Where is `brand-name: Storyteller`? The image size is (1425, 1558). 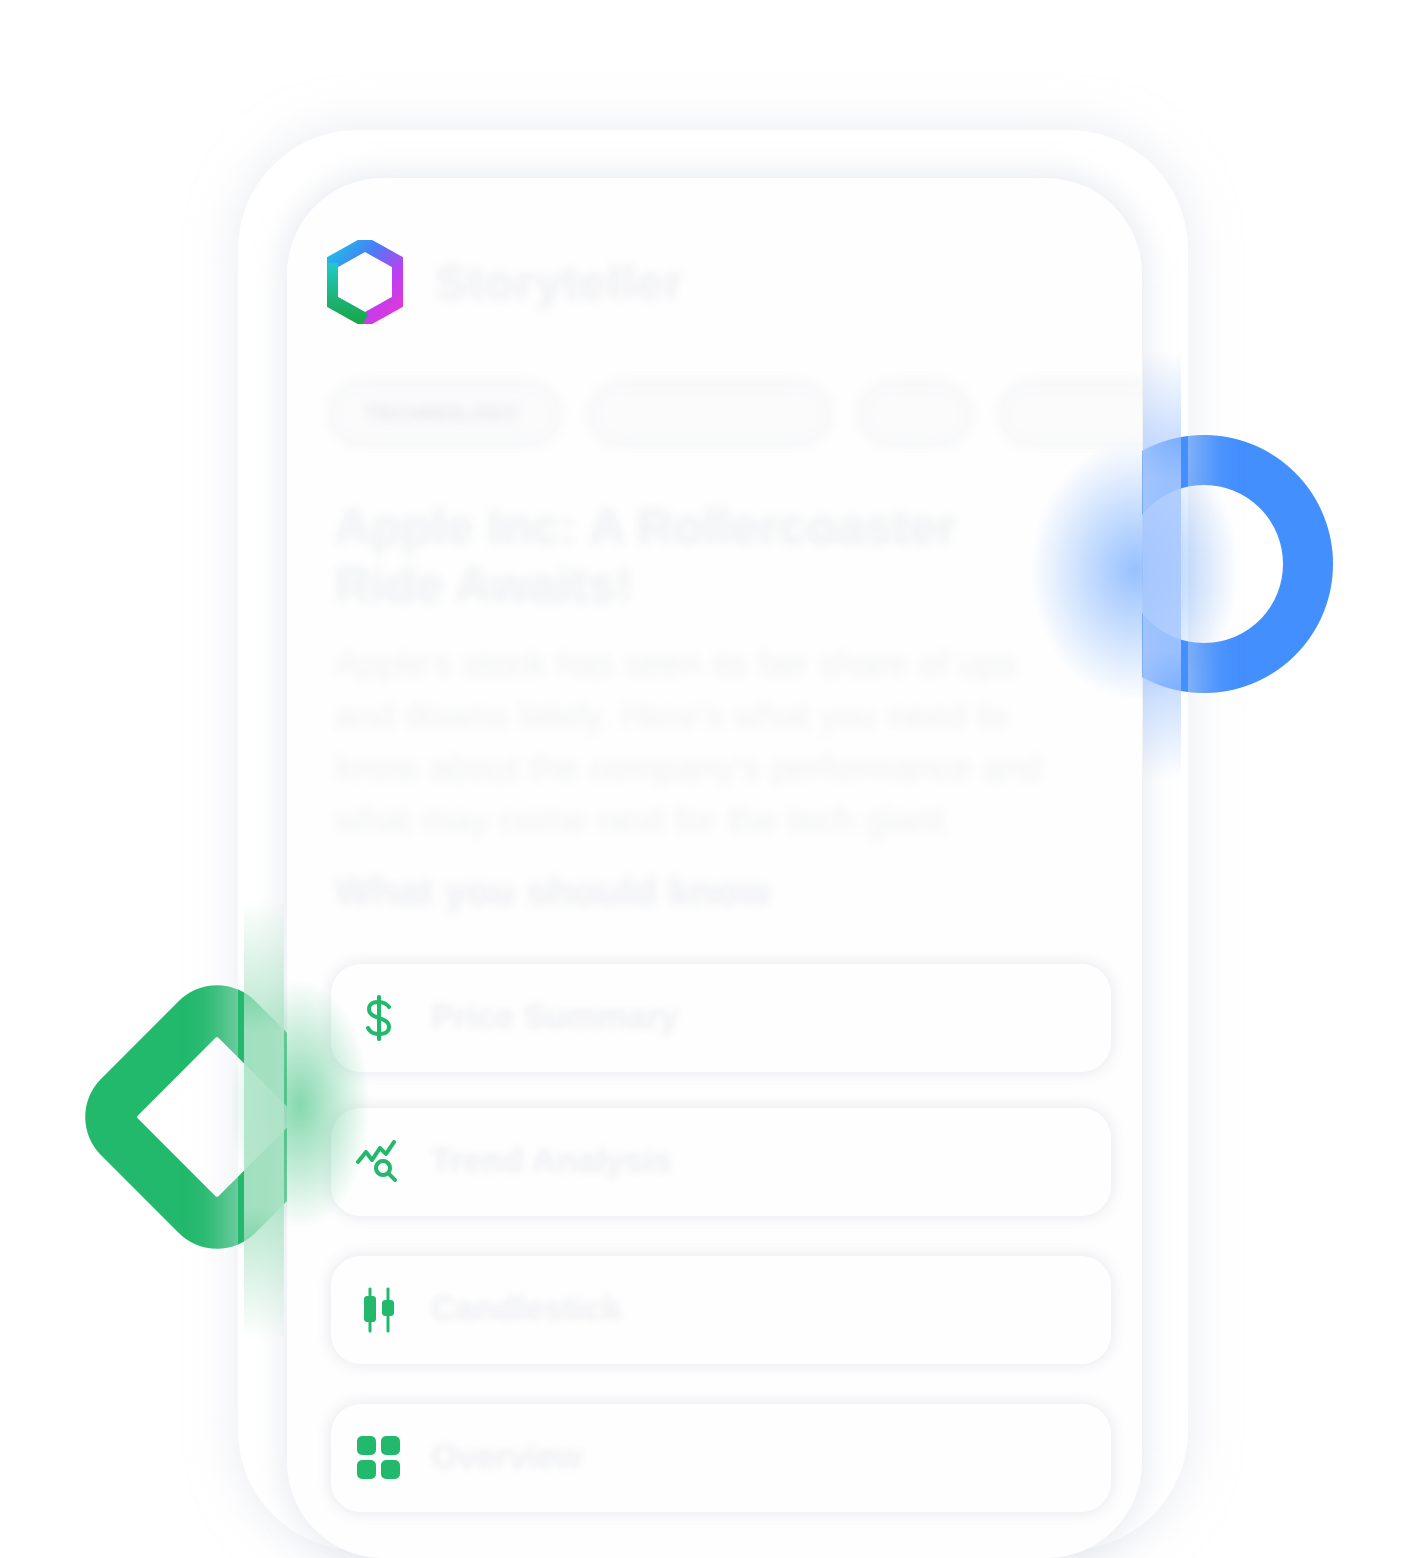 brand-name: Storyteller is located at coordinates (559, 283).